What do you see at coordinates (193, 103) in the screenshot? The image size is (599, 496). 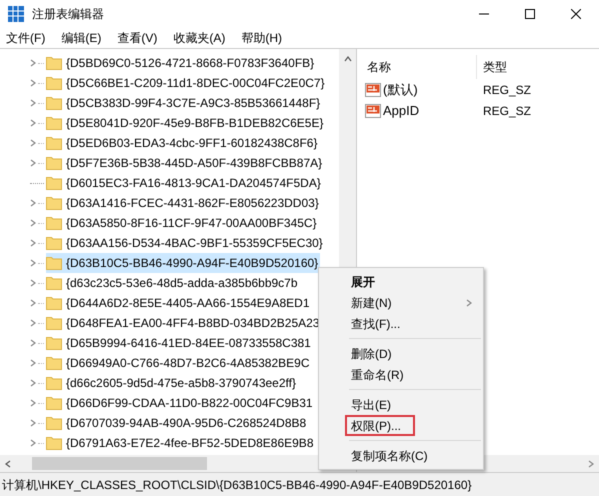 I see `tree-item-label: {D5CB383D-99F4-3C7E-A9C3-85B53661448F}` at bounding box center [193, 103].